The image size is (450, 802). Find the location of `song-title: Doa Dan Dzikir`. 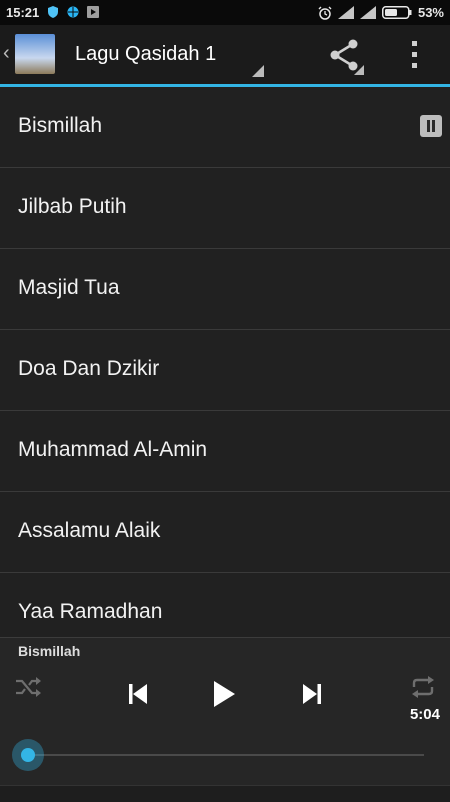

song-title: Doa Dan Dzikir is located at coordinates (89, 368).